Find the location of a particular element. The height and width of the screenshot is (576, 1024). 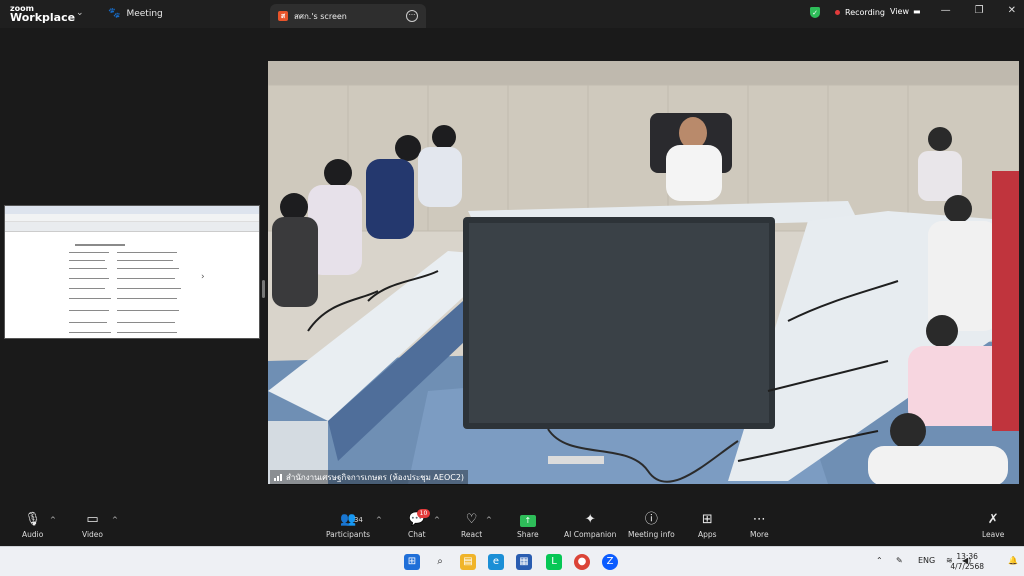

chat-badge: 10 is located at coordinates (423, 513).